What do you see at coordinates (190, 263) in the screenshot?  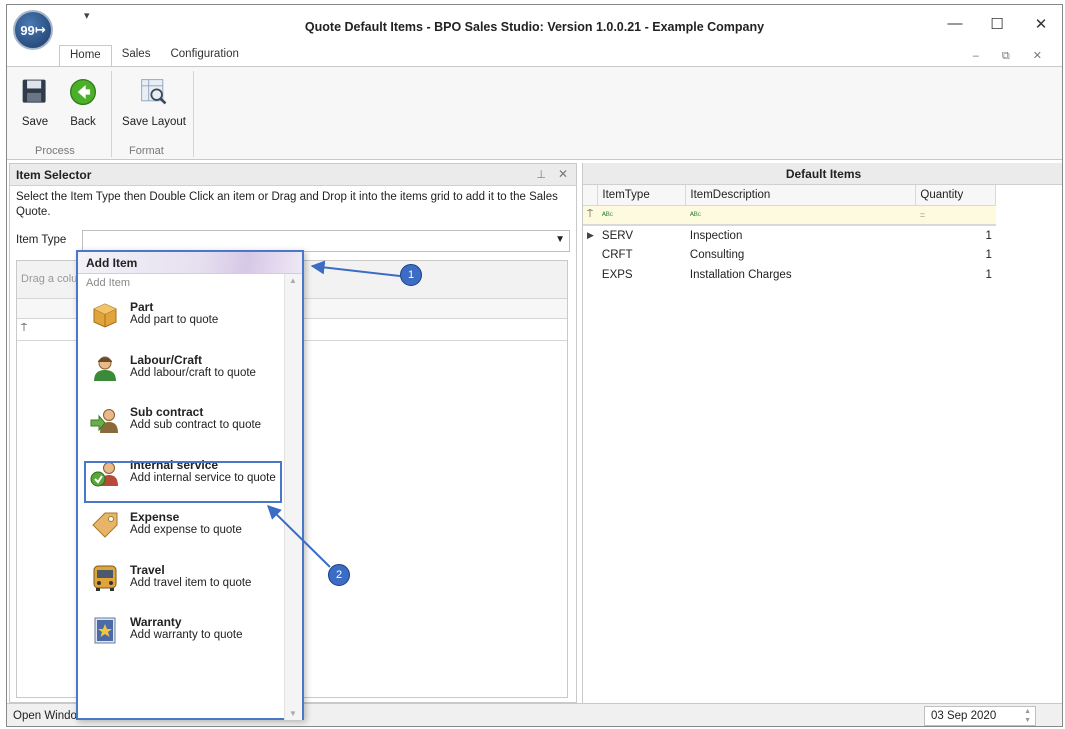 I see `add-item-popup-title: Add Item` at bounding box center [190, 263].